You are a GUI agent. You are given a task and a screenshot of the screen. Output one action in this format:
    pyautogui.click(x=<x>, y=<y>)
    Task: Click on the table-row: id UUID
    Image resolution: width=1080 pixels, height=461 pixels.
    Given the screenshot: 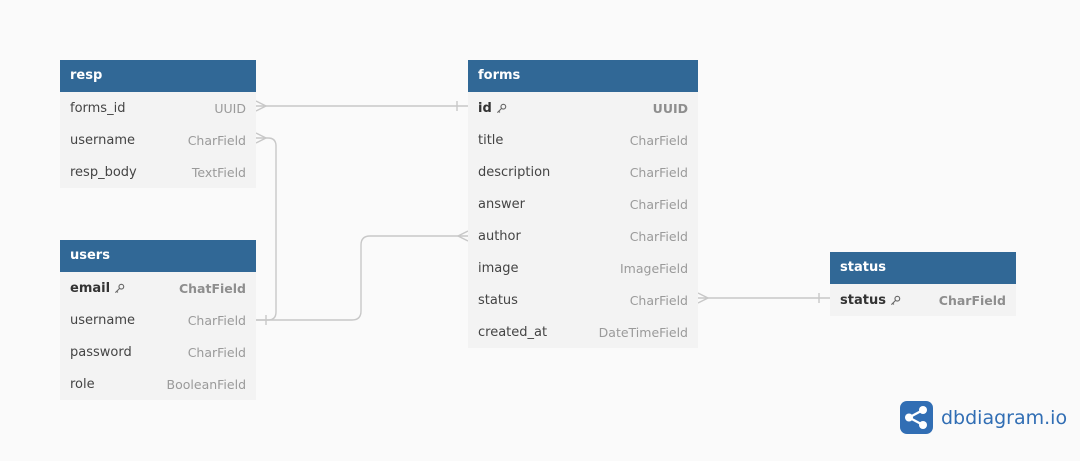 What is the action you would take?
    pyautogui.click(x=583, y=108)
    